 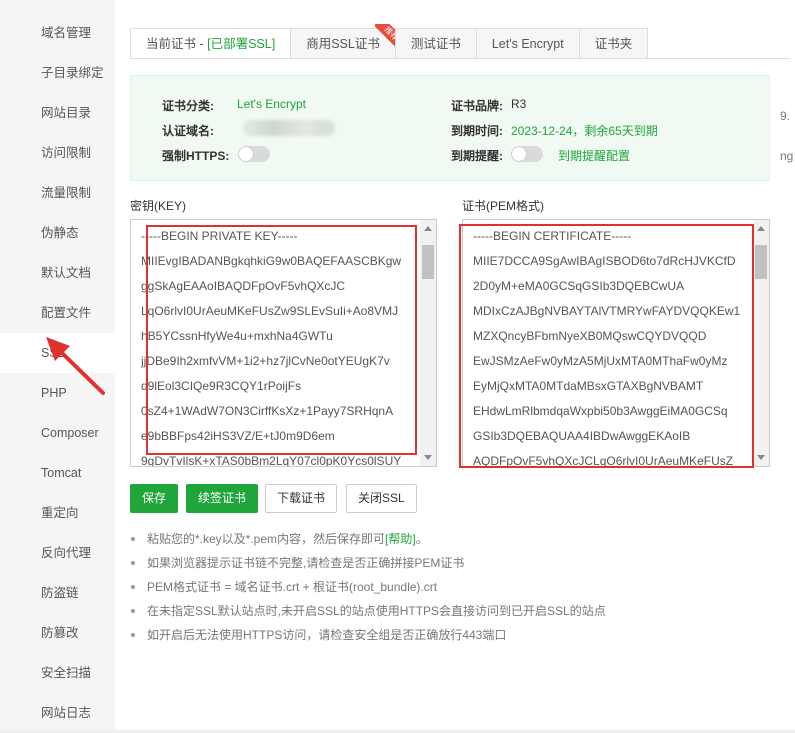 I want to click on tab-underline, so click(x=460, y=58).